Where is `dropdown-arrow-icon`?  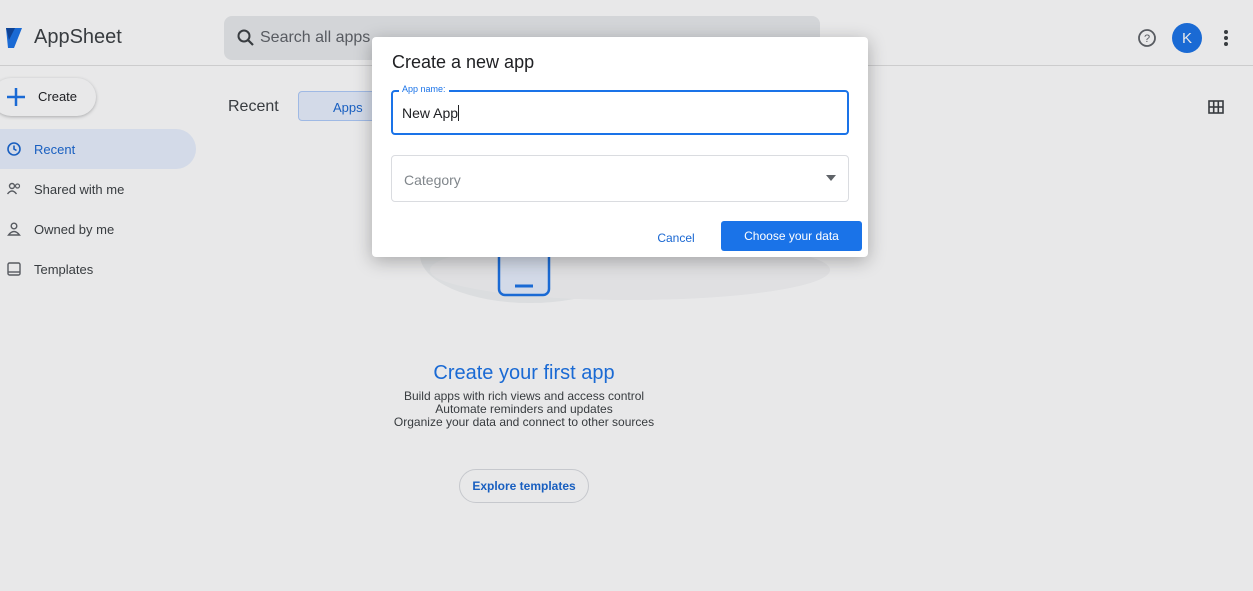
dropdown-arrow-icon is located at coordinates (831, 178).